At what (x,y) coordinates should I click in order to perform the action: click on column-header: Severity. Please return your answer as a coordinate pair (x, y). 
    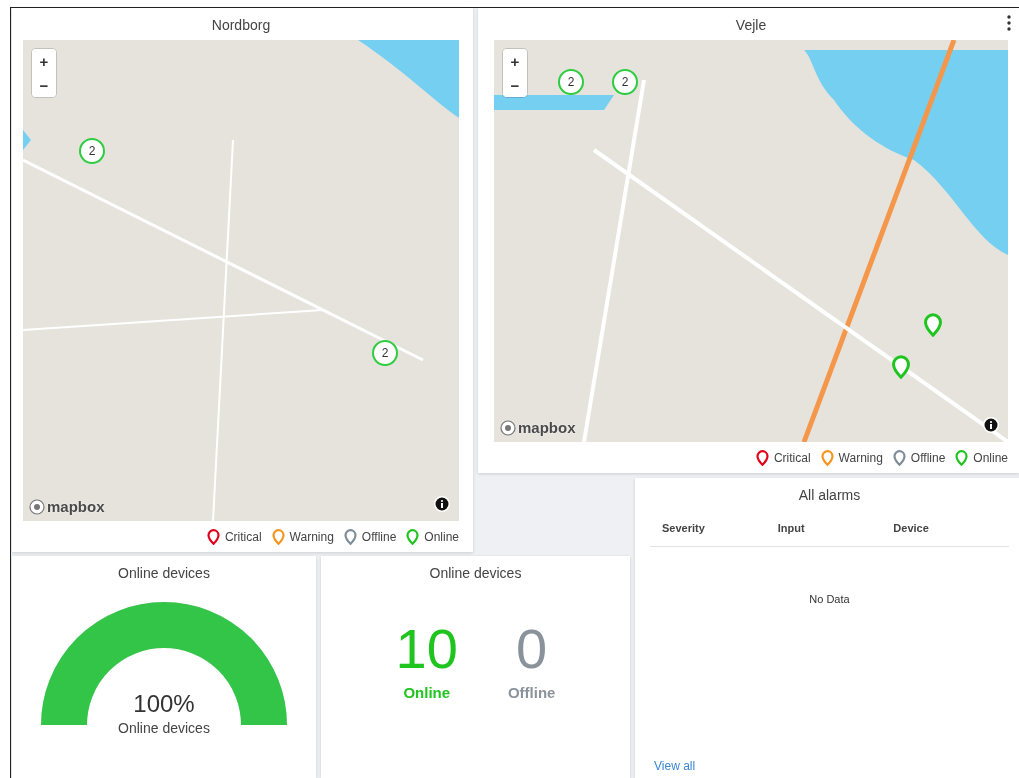
    Looking at the image, I should click on (684, 528).